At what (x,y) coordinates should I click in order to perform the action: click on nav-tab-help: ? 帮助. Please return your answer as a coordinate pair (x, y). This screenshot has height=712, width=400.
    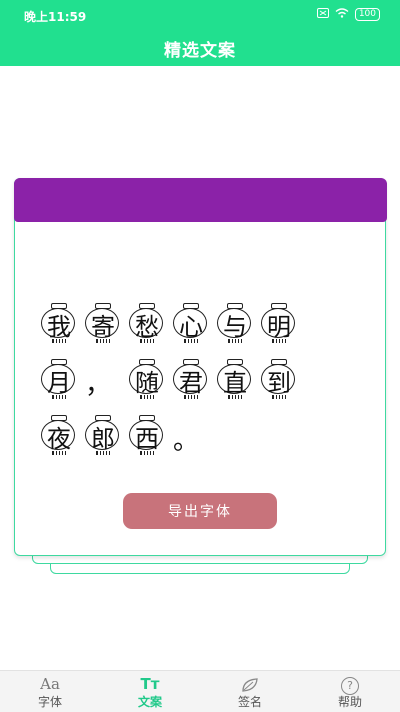
    Looking at the image, I should click on (350, 691).